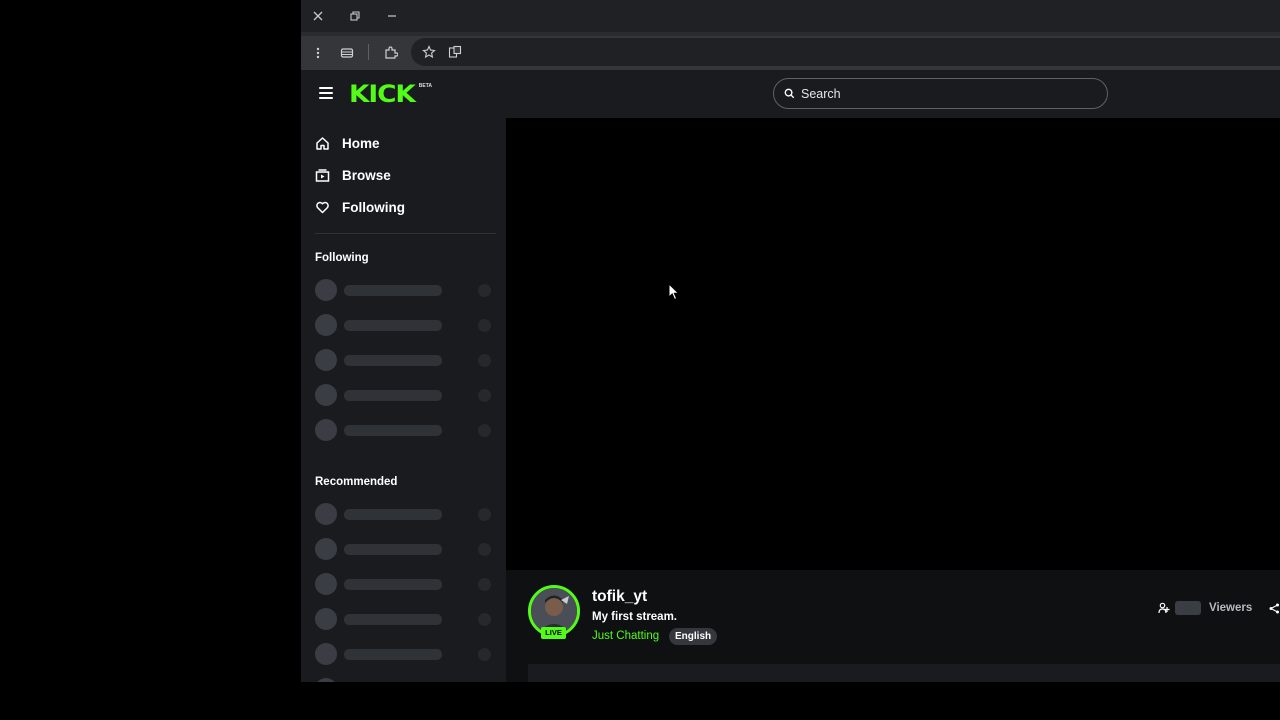 The height and width of the screenshot is (720, 1280). I want to click on tab-icon, so click(347, 53).